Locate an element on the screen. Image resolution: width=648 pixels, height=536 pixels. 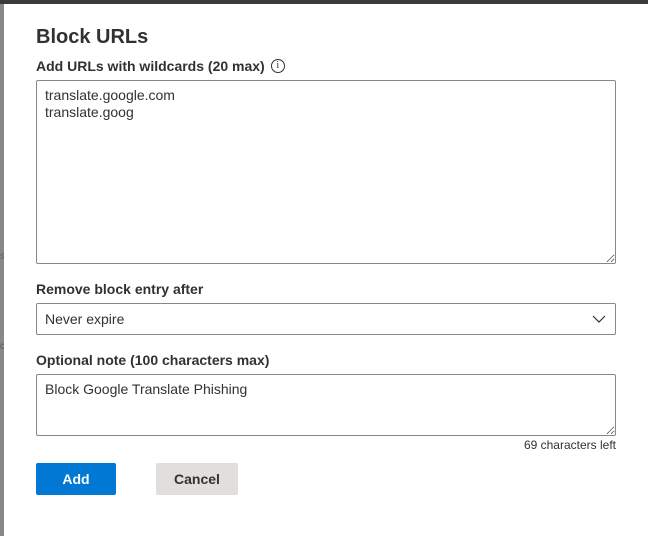
cancel-button: Cancel is located at coordinates (197, 479).